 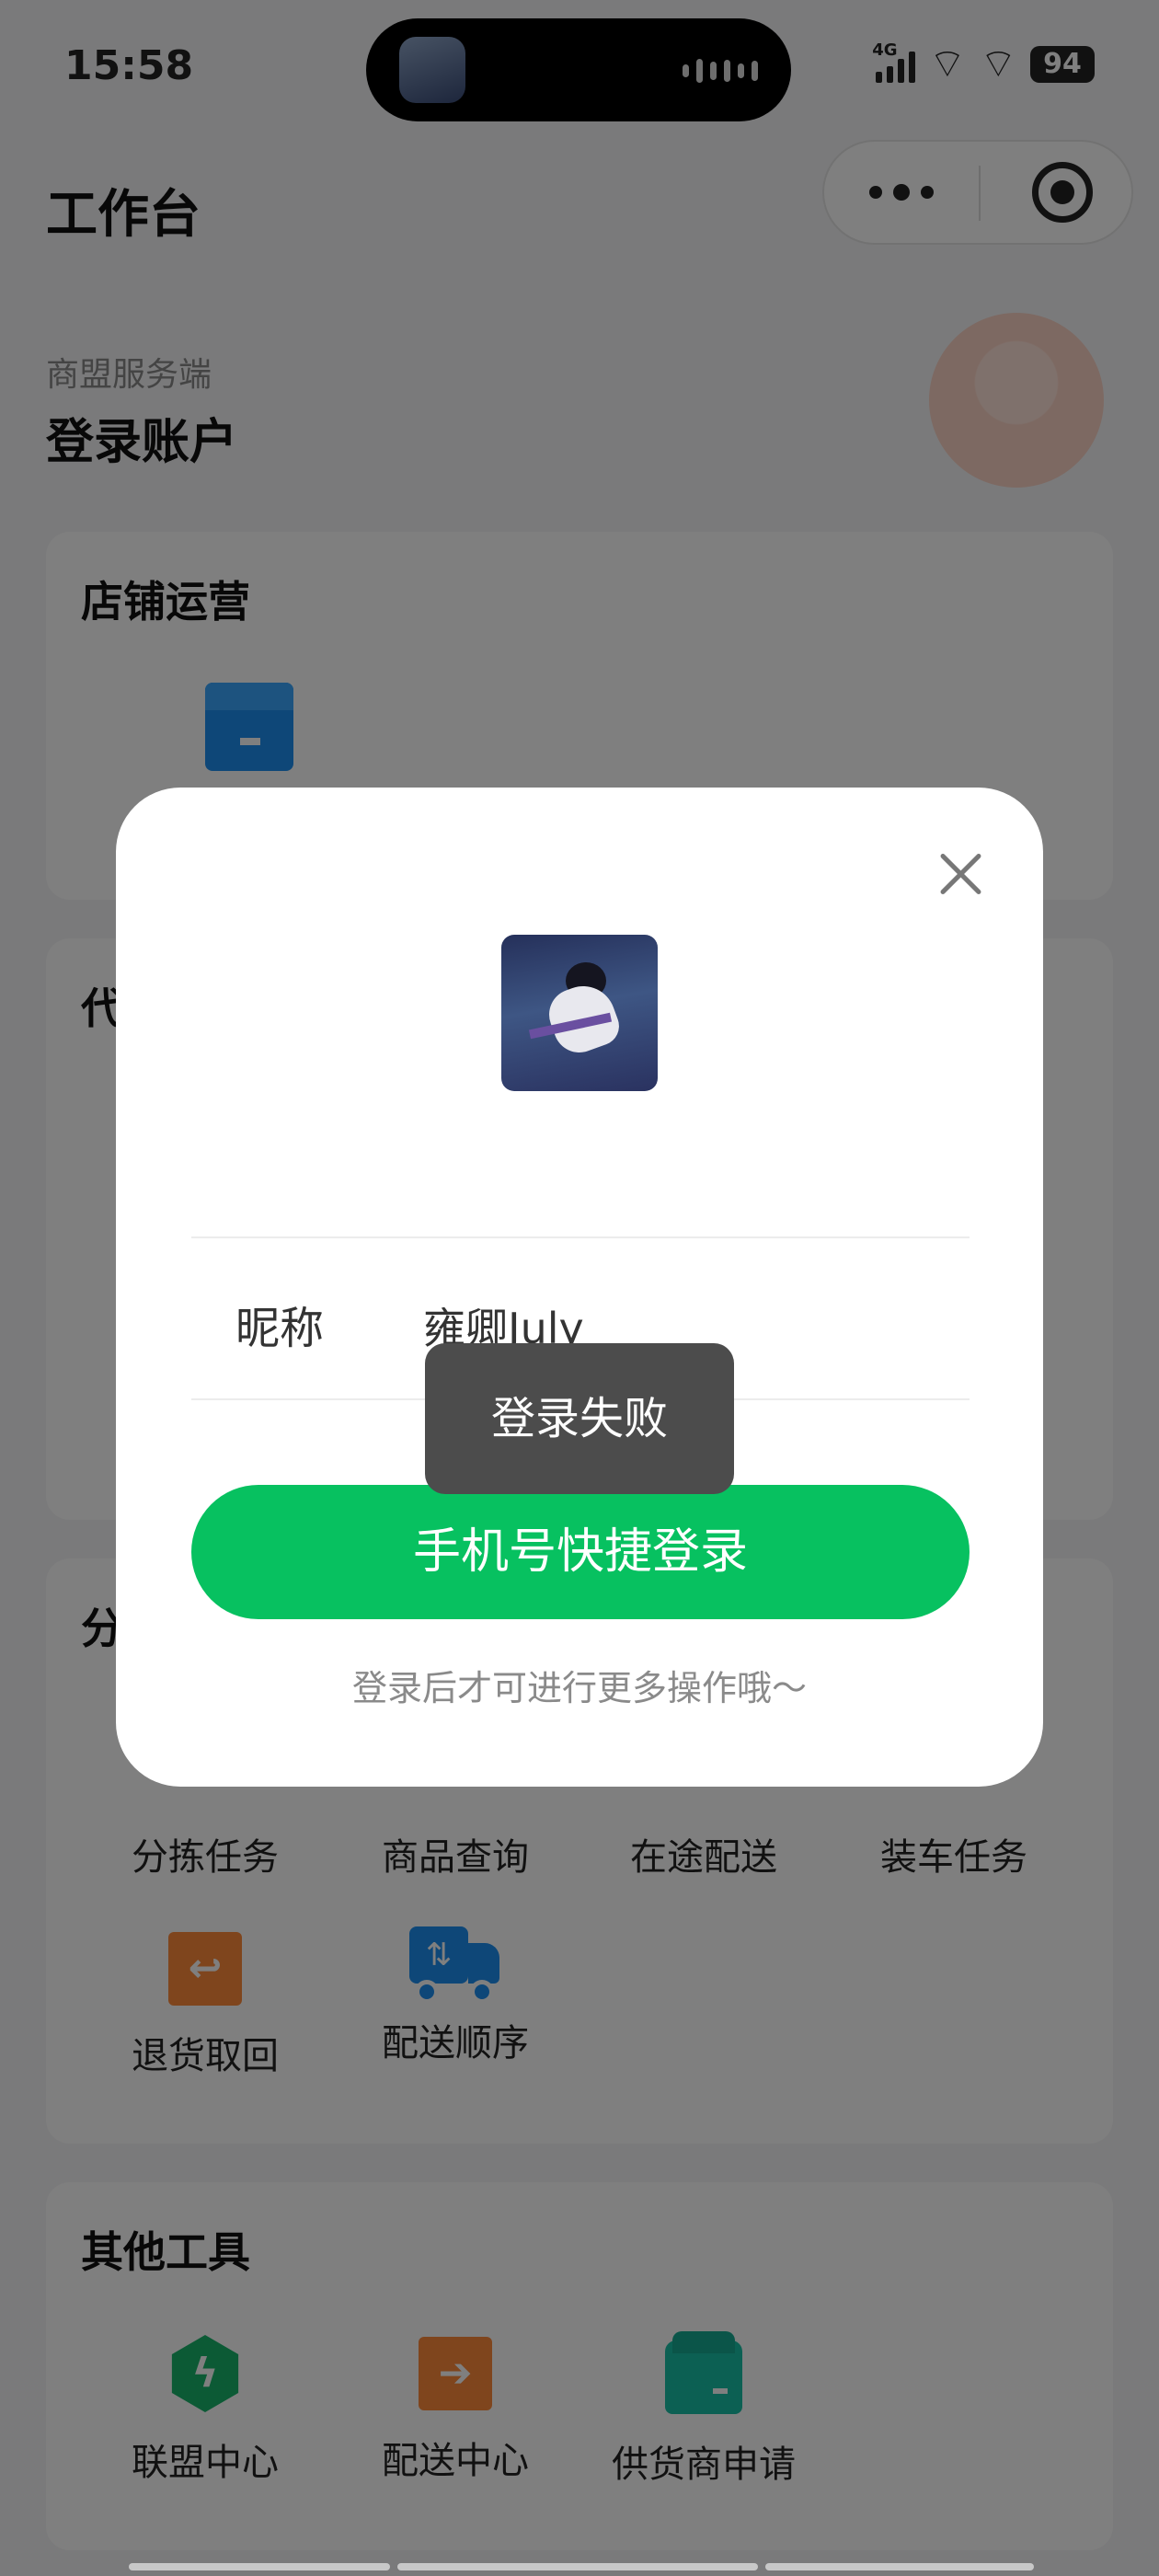 What do you see at coordinates (580, 1552) in the screenshot?
I see `phone-quick-login-button: 手机号快捷登录` at bounding box center [580, 1552].